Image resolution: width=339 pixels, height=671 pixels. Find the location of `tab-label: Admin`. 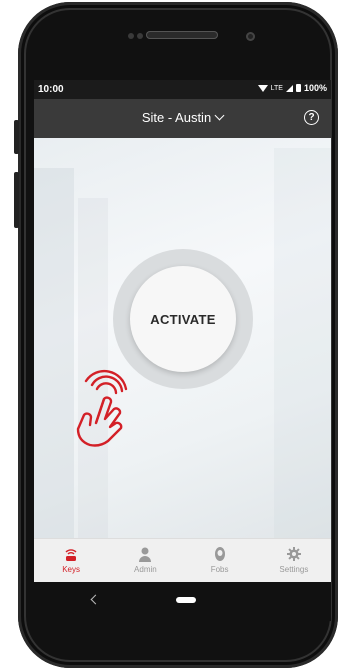

tab-label: Admin is located at coordinates (145, 569).